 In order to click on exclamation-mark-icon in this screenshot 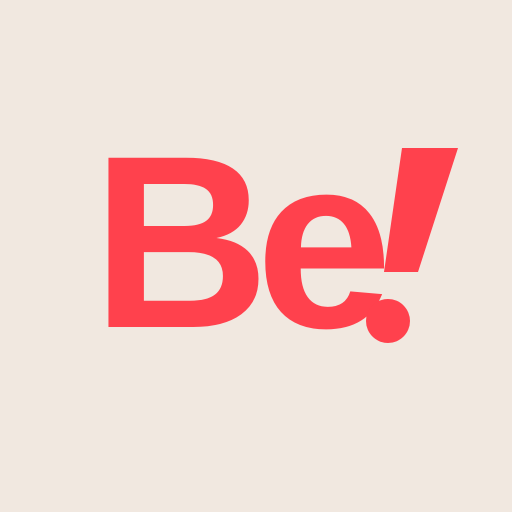, I will do `click(412, 245)`.